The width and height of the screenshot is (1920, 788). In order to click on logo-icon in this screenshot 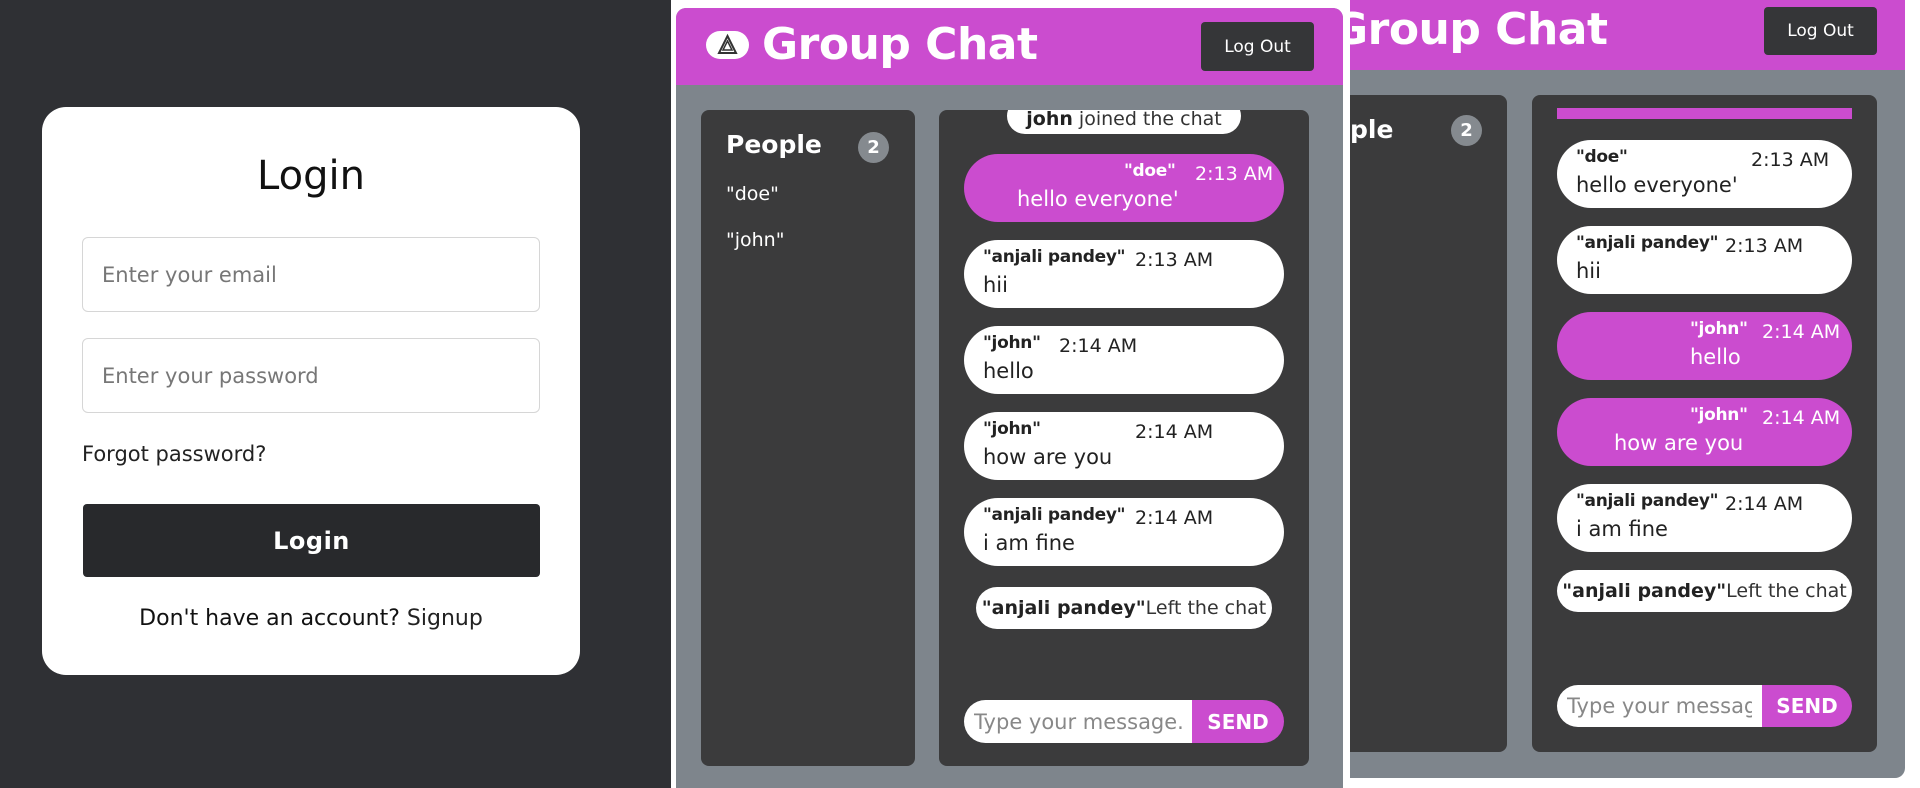, I will do `click(727, 43)`.